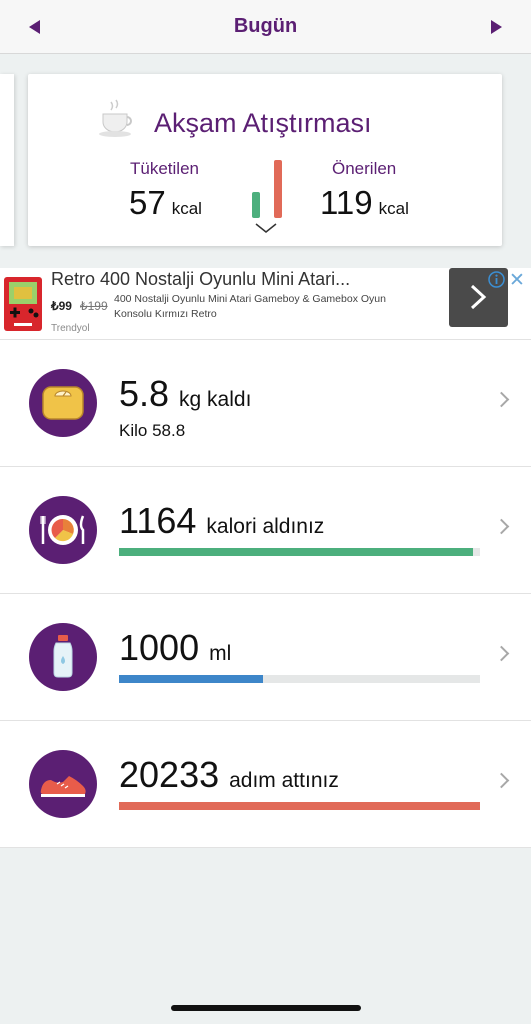 Image resolution: width=531 pixels, height=1024 pixels. I want to click on recommended-number: 119, so click(346, 202).